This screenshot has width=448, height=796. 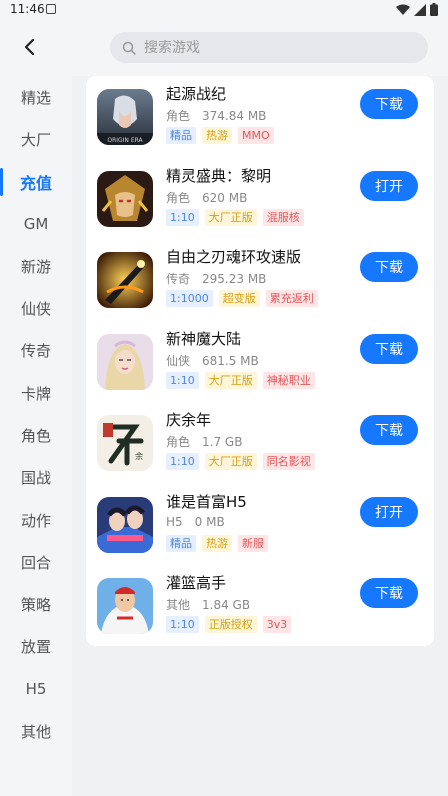 What do you see at coordinates (240, 461) in the screenshot?
I see `game-tags: 1:10 大厂正版 同名影视` at bounding box center [240, 461].